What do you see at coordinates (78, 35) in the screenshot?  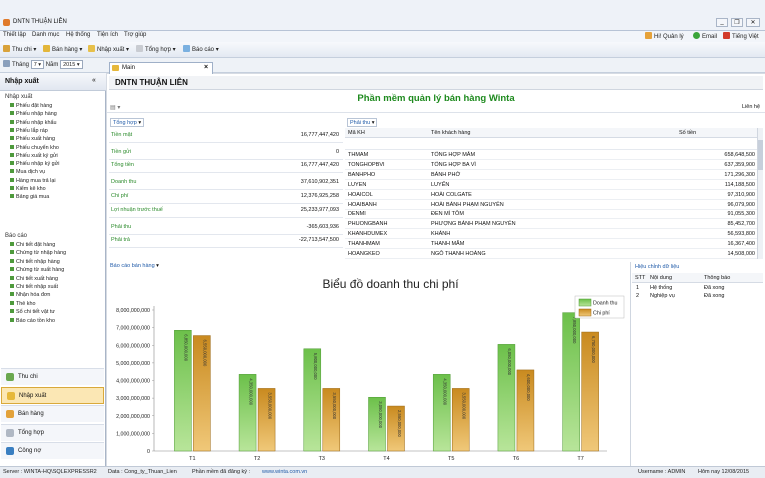 I see `menu-system: Hệ thống` at bounding box center [78, 35].